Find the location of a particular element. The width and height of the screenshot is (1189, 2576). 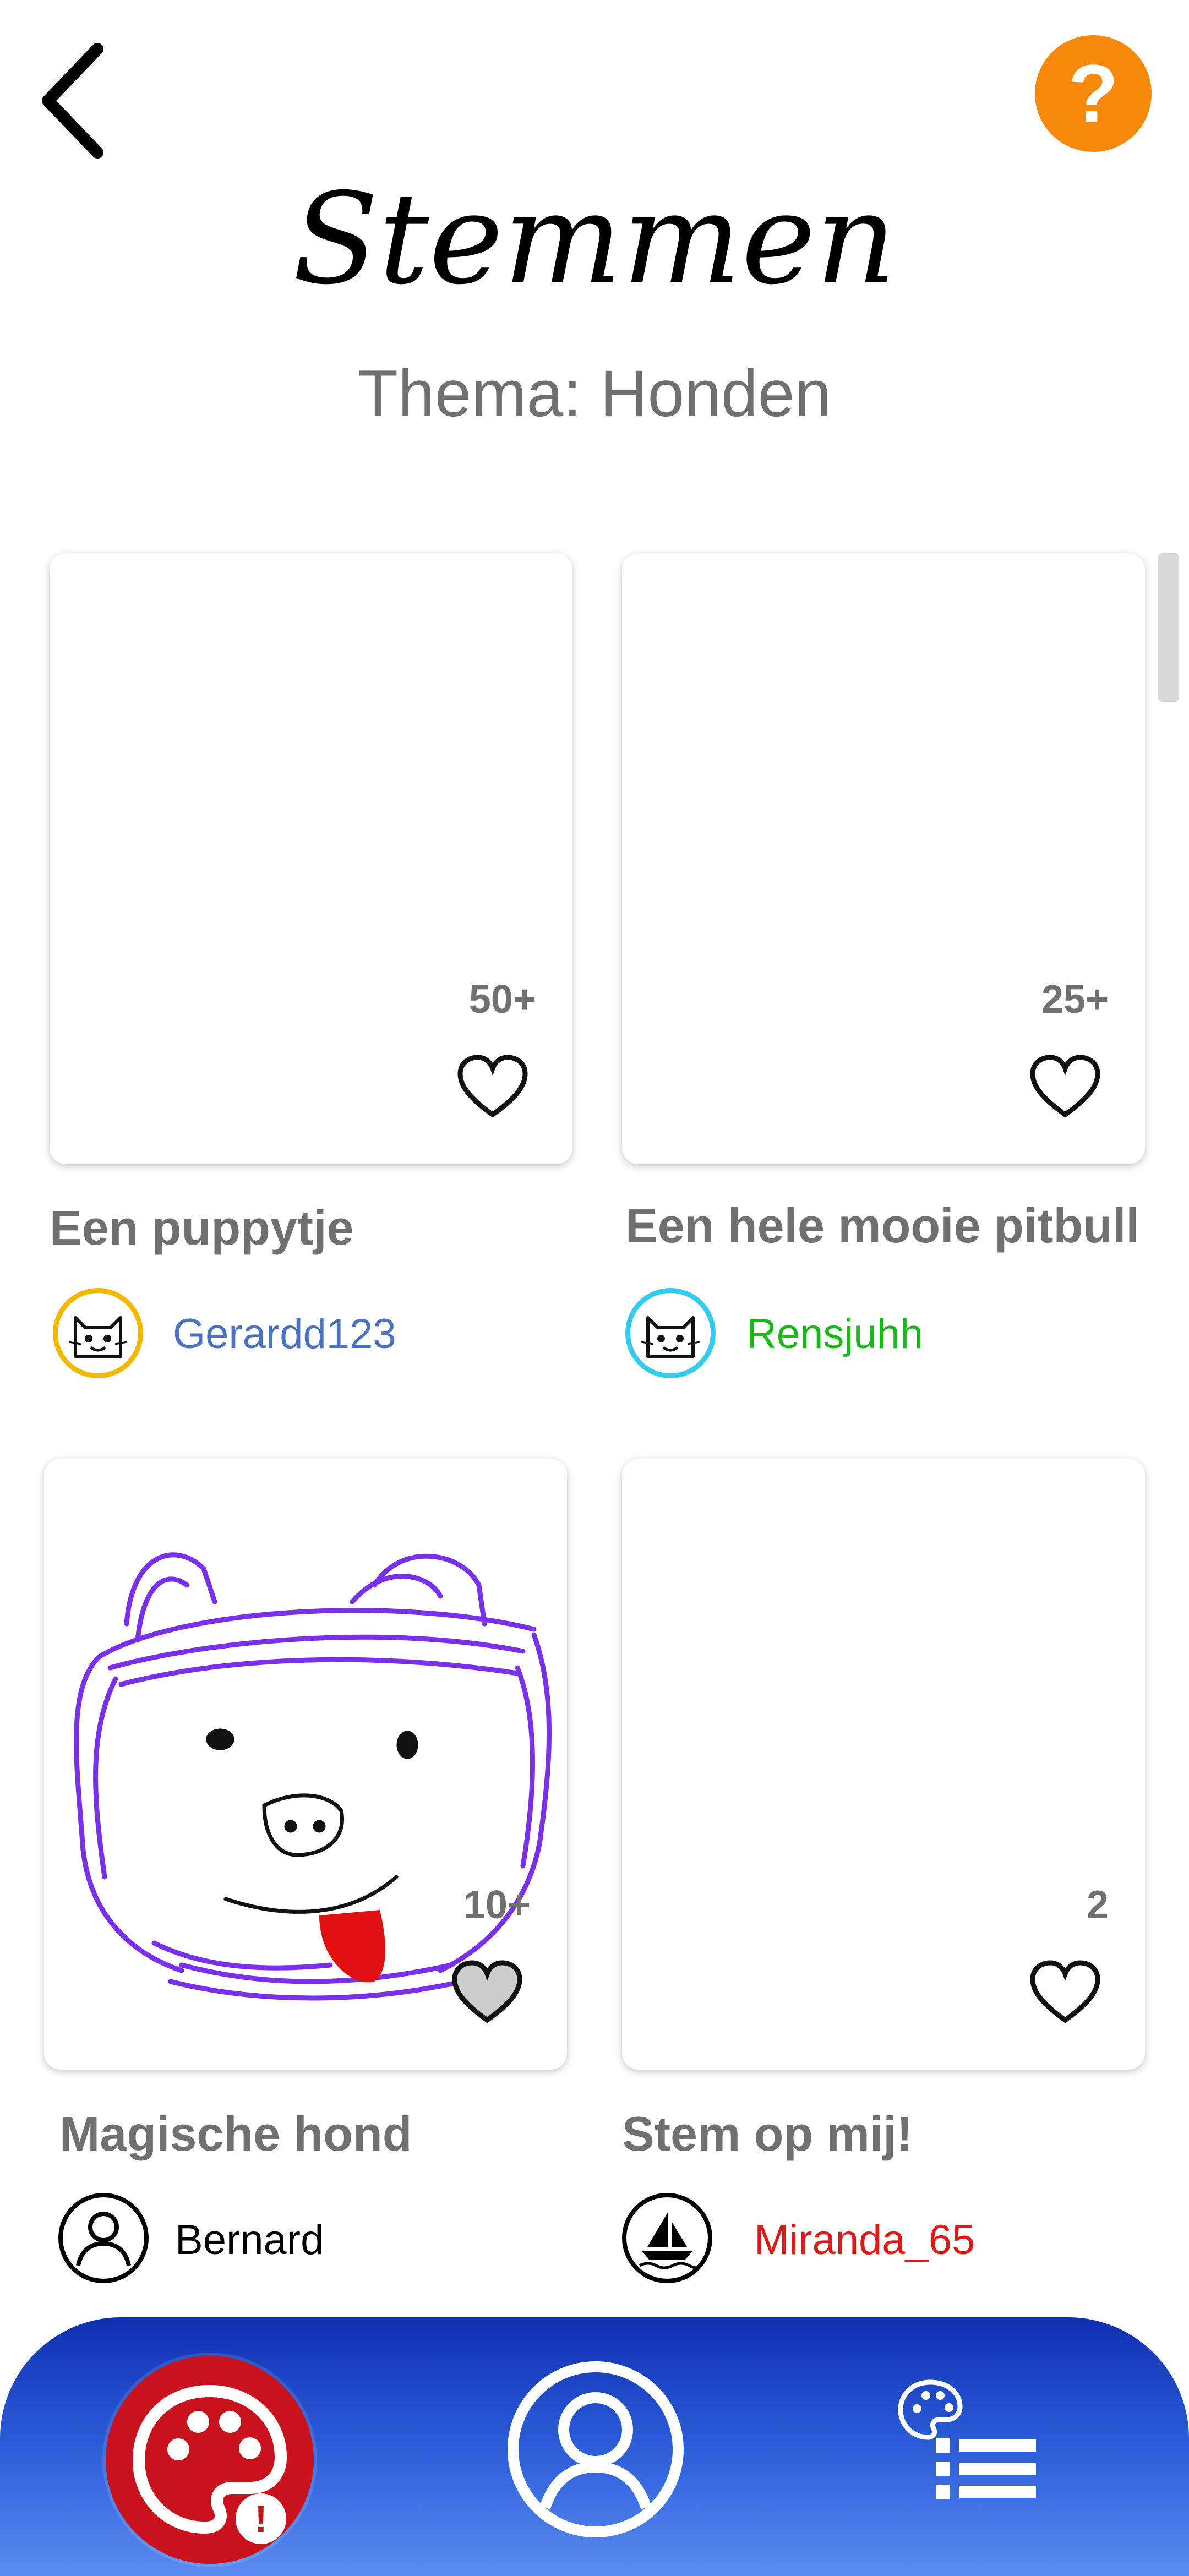

drawing-card: 2 is located at coordinates (883, 1765).